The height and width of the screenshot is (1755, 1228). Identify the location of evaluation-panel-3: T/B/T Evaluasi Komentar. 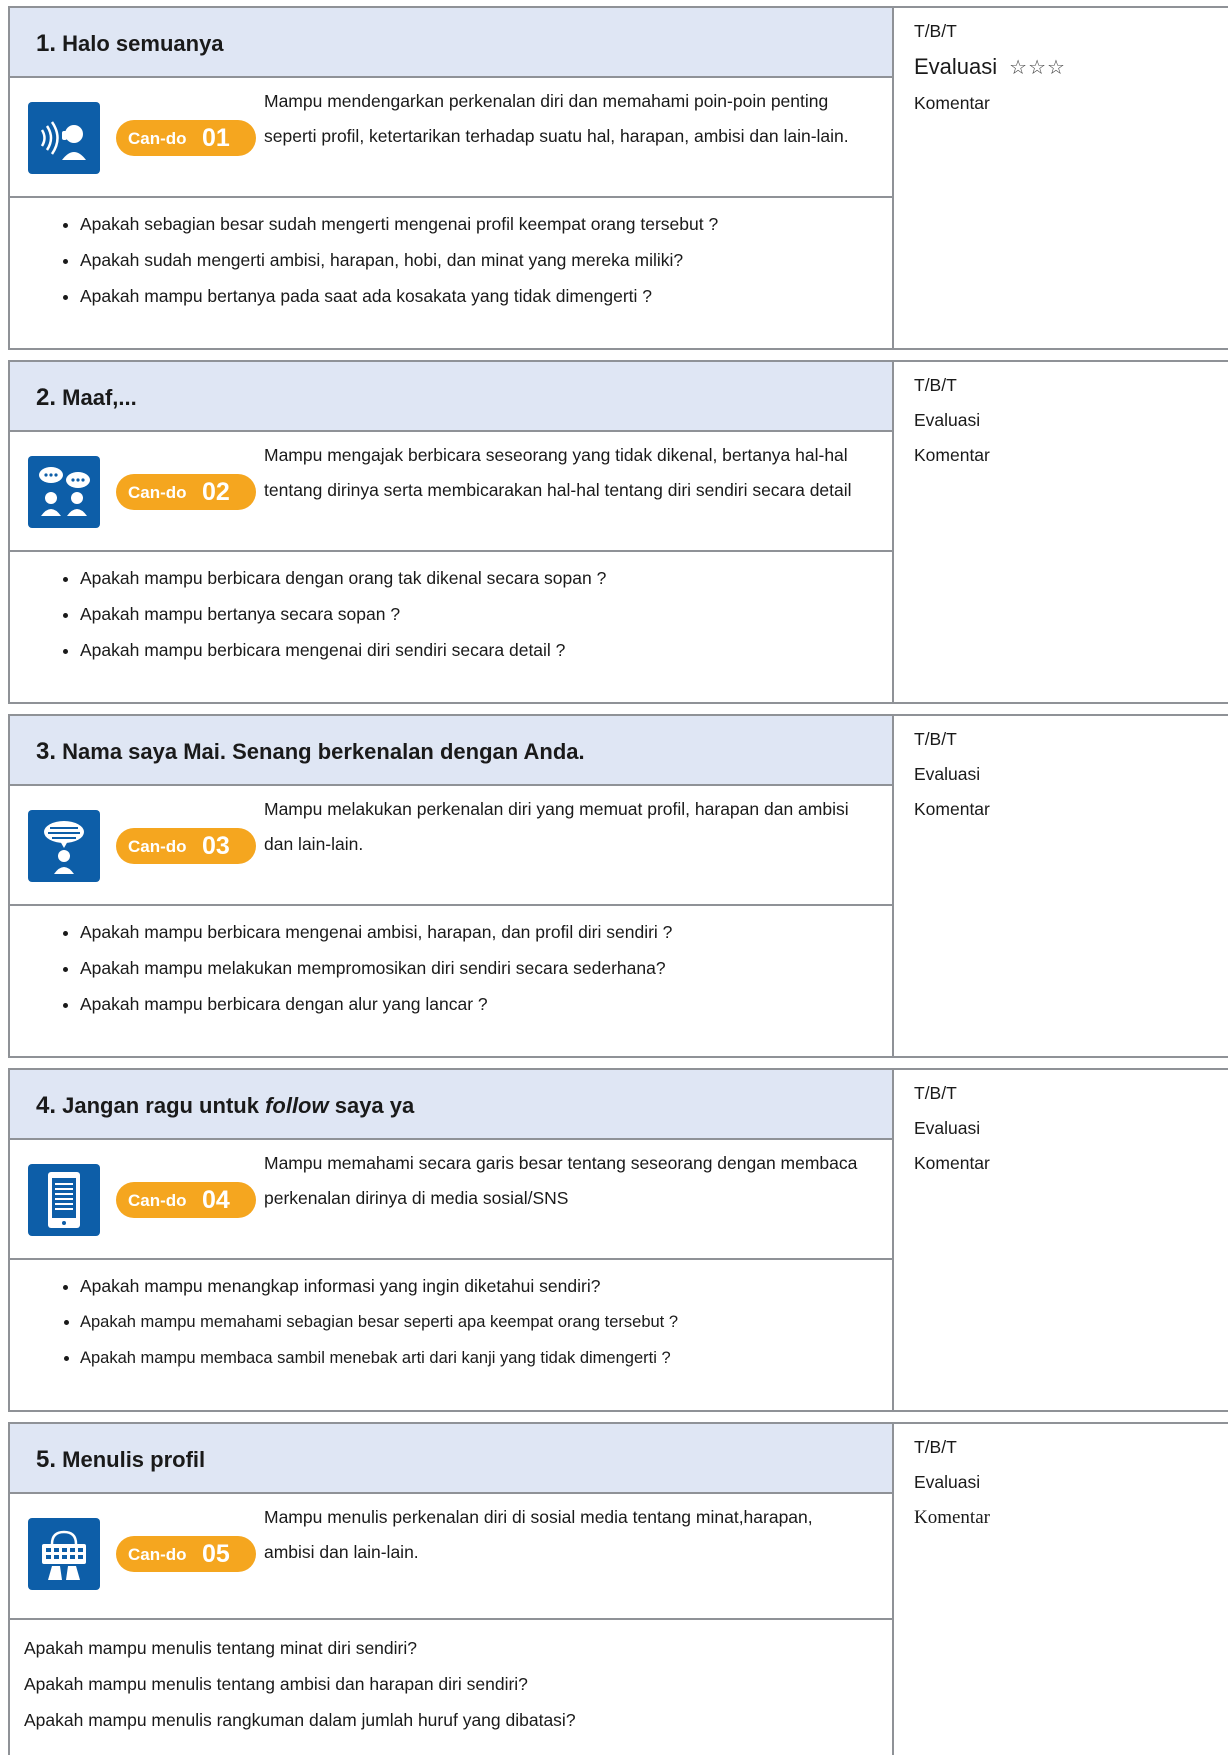
(952, 774).